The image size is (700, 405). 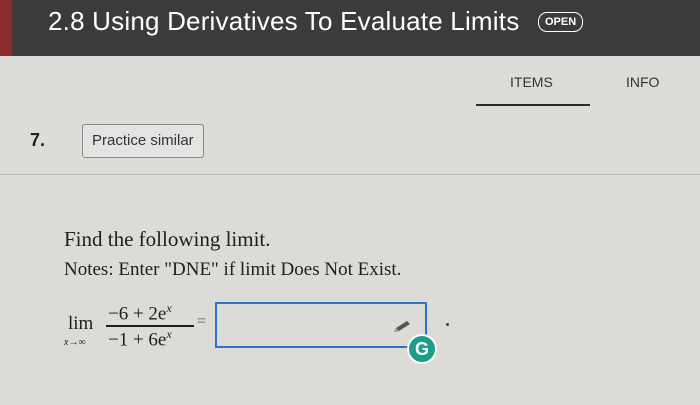 What do you see at coordinates (350, 84) in the screenshot?
I see `tab-bar: ITEMS INFO` at bounding box center [350, 84].